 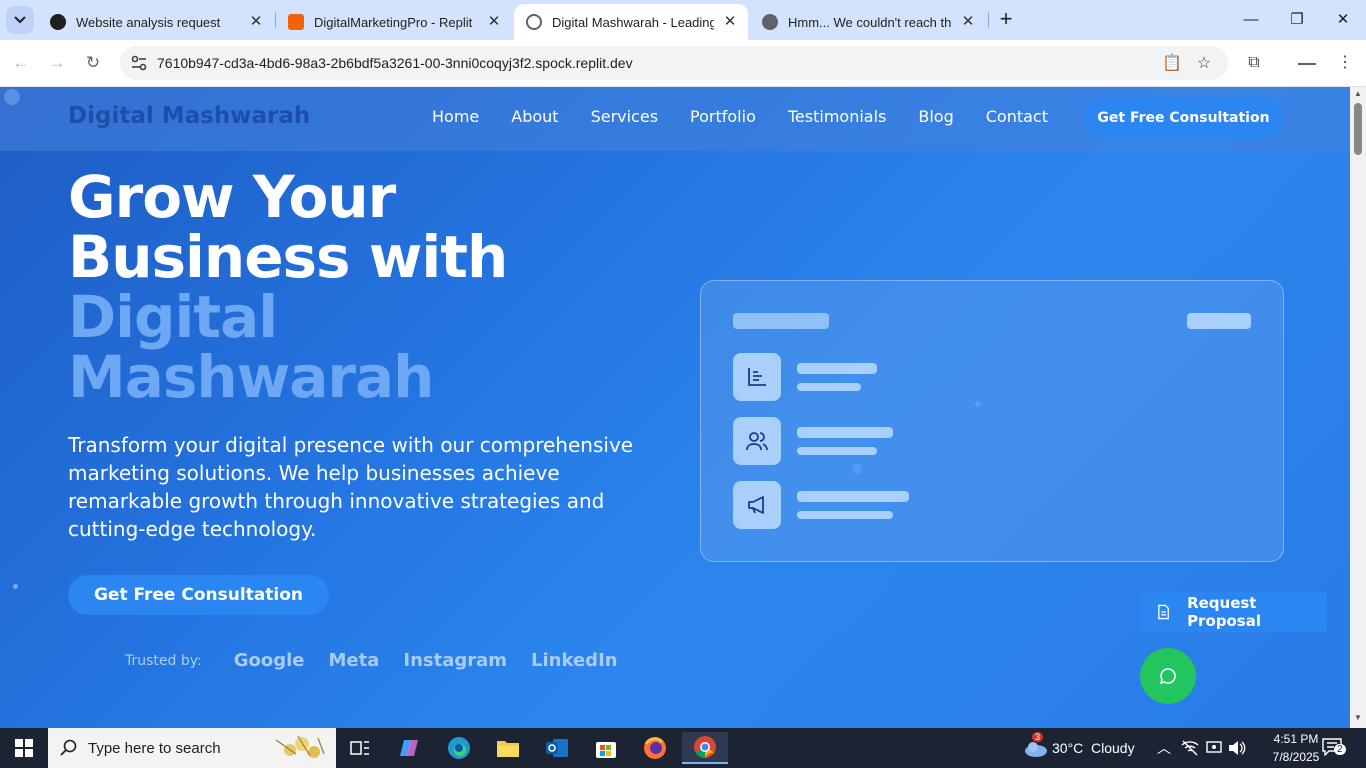 What do you see at coordinates (455, 116) in the screenshot?
I see `nav-link-home: Home` at bounding box center [455, 116].